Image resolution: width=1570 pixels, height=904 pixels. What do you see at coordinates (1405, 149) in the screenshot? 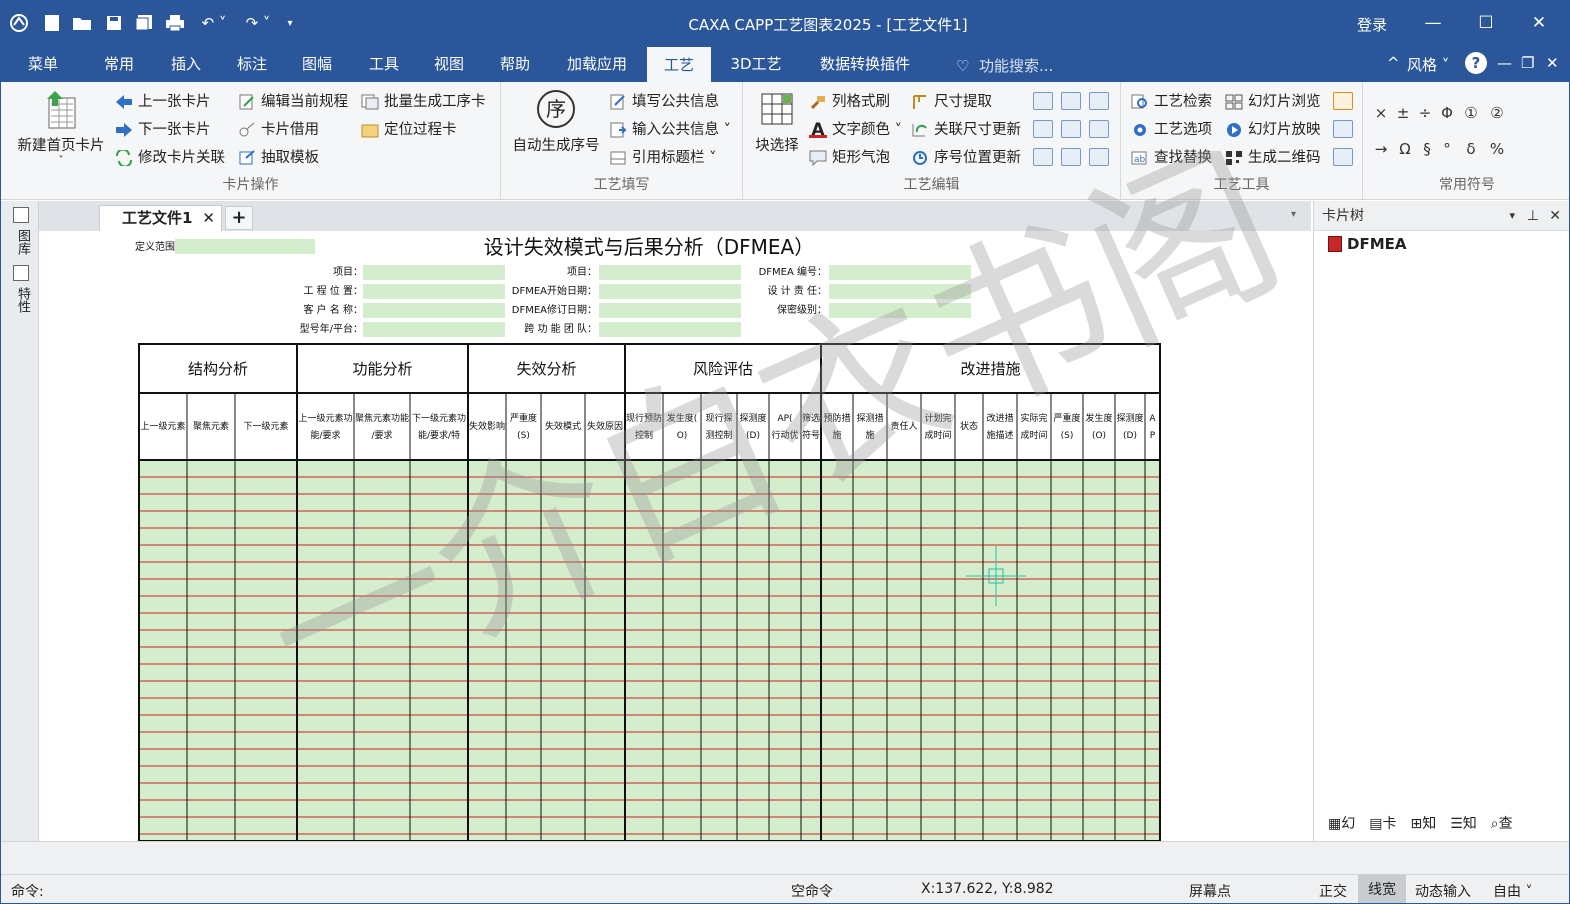
I see `symbol-omega: Ω` at bounding box center [1405, 149].